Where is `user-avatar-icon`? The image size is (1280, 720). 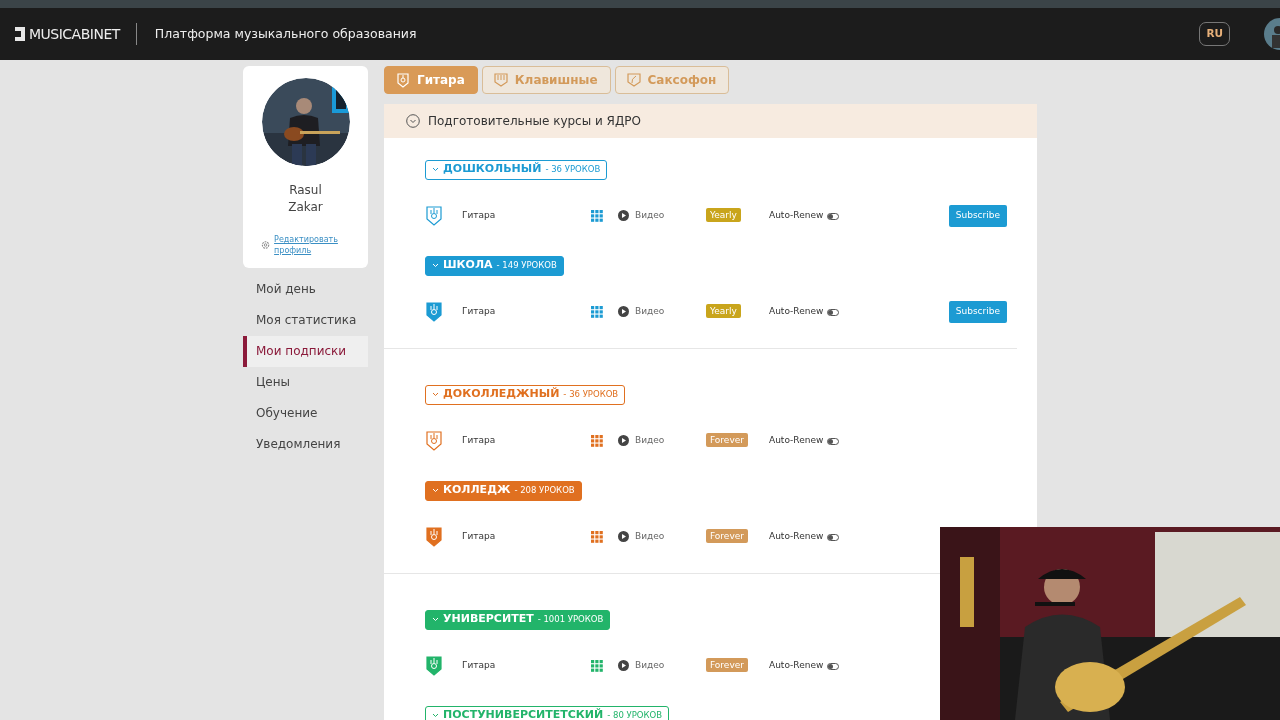
user-avatar-icon is located at coordinates (1271, 34).